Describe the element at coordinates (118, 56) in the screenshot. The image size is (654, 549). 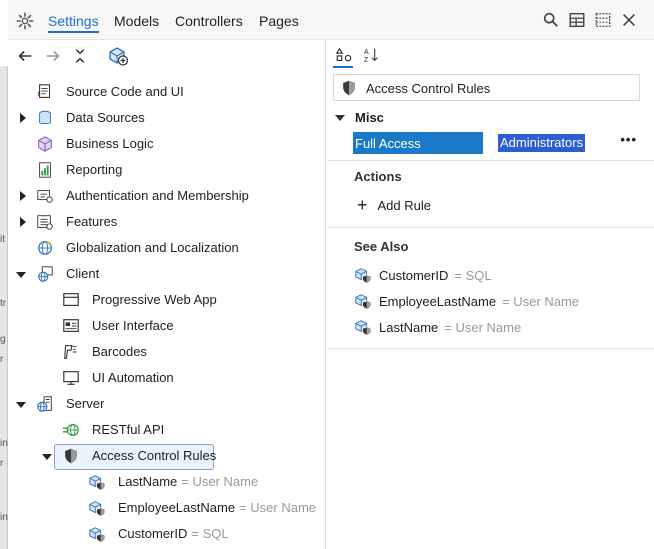
I see `add-component-icon` at that location.